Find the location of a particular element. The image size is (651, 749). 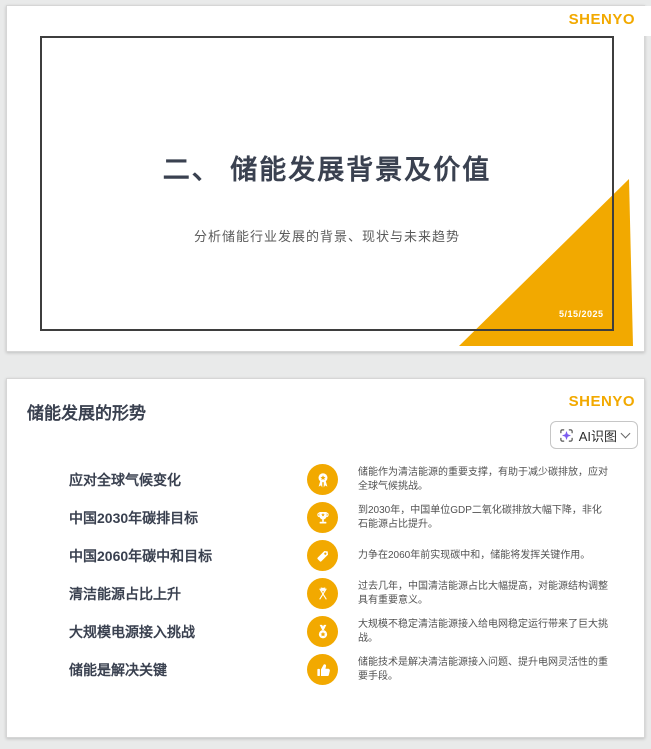

list-item: 储能是解决关键 储能技术是解决清洁能源接入问题、提升电网灵活性的重要手段。 is located at coordinates (326, 669).